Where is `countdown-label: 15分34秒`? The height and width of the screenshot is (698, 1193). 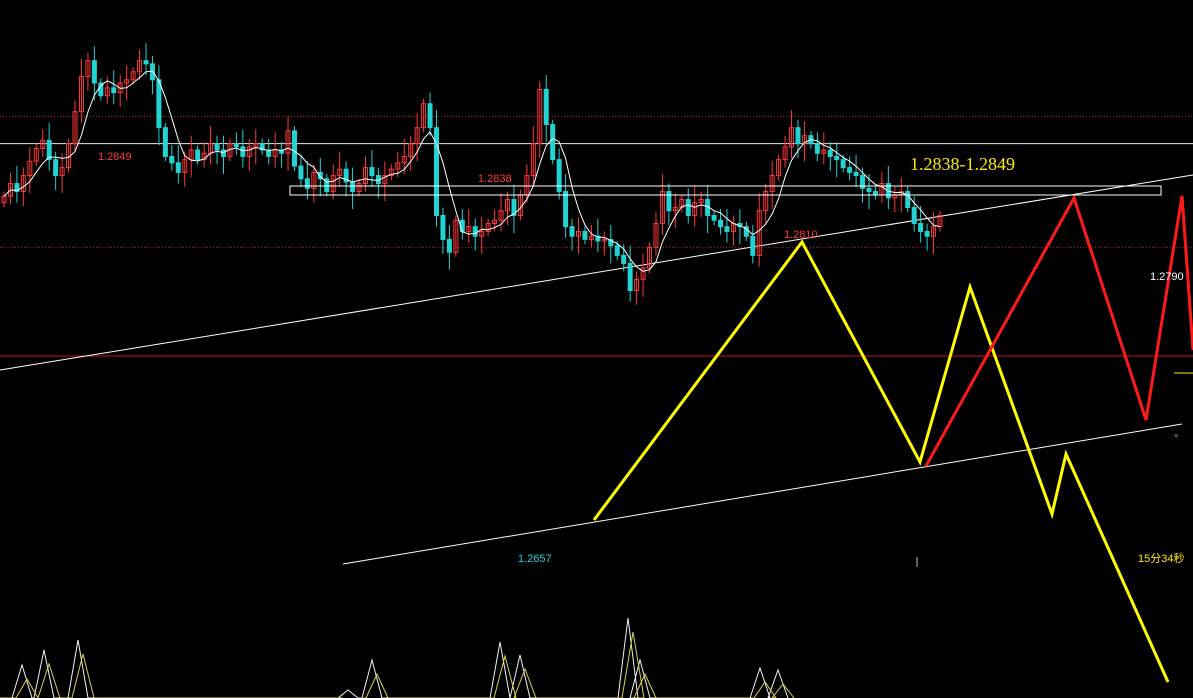 countdown-label: 15分34秒 is located at coordinates (1161, 558).